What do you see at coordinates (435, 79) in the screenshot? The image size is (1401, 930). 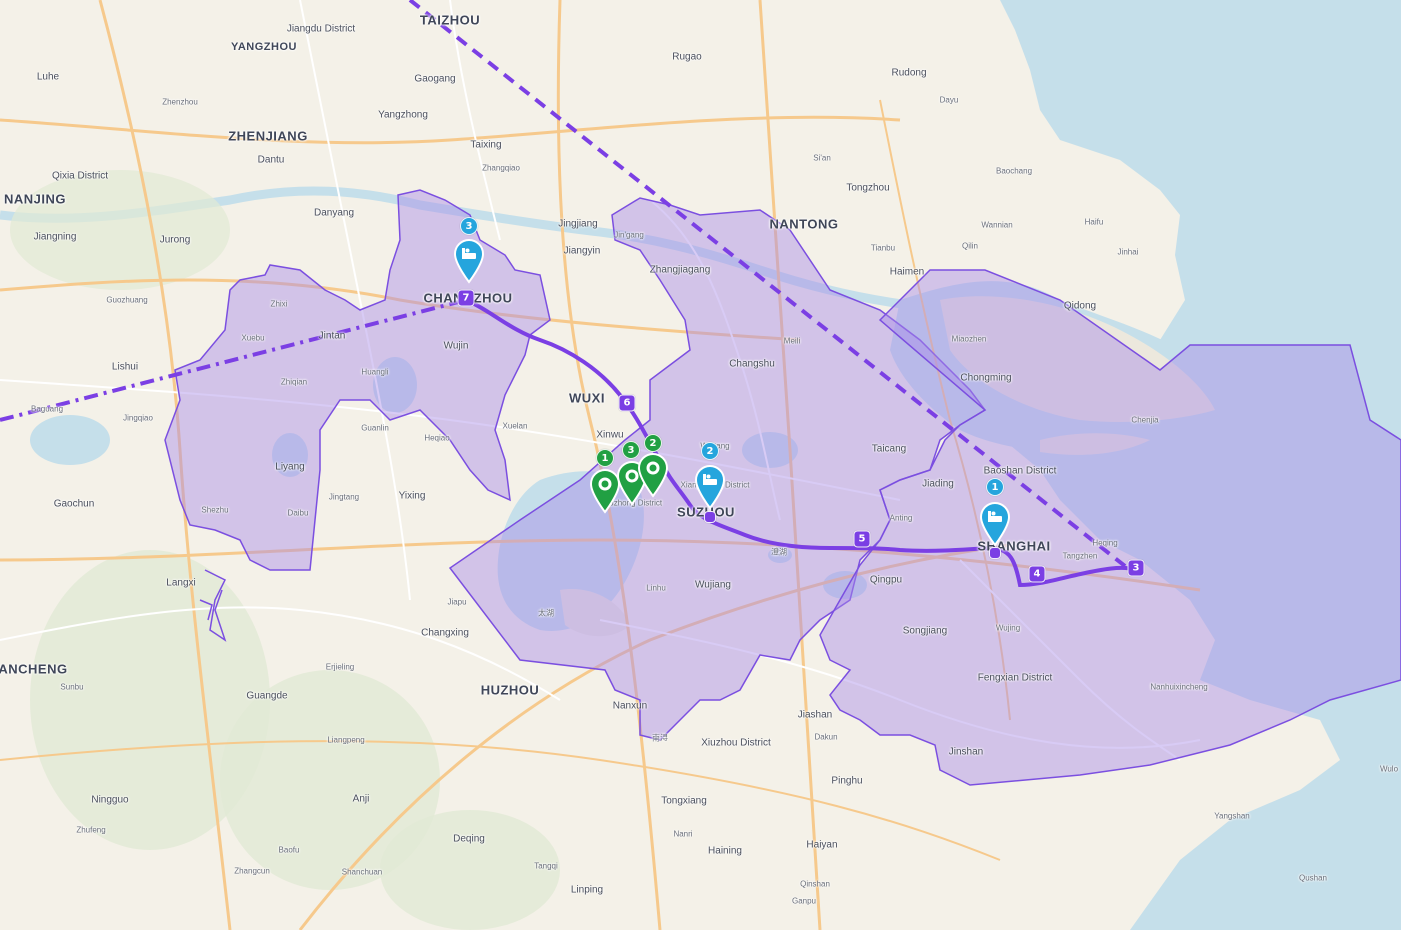 I see `place-label: Gaogang` at bounding box center [435, 79].